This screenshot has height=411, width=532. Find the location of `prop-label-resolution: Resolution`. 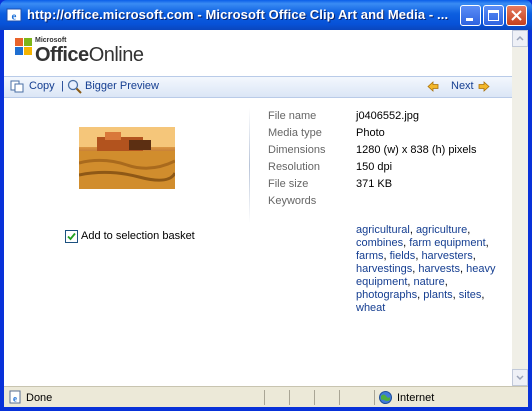

prop-label-resolution: Resolution is located at coordinates (294, 167).